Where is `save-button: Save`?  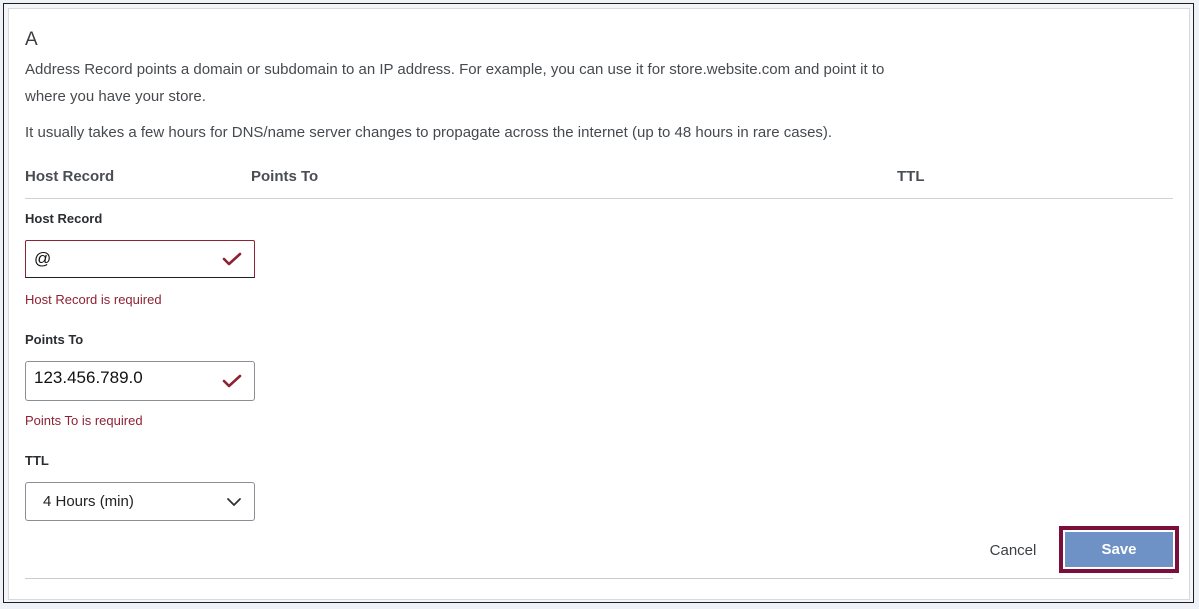
save-button: Save is located at coordinates (1119, 549).